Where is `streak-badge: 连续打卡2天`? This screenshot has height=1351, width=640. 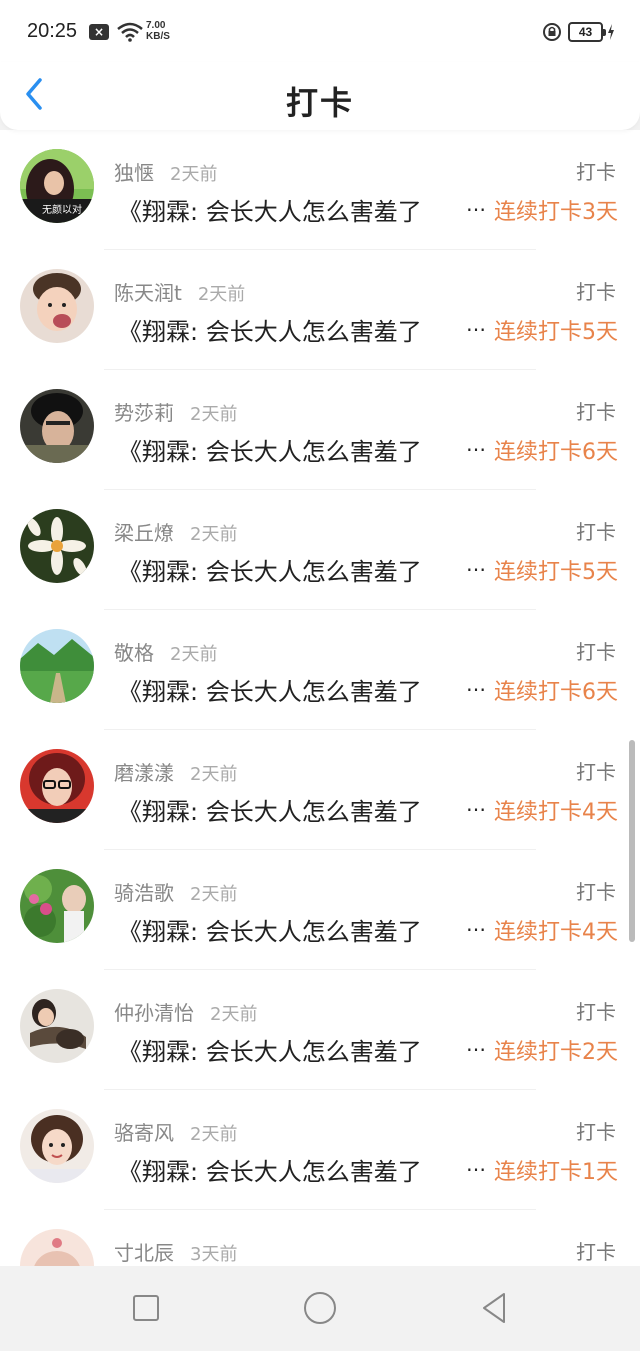 streak-badge: 连续打卡2天 is located at coordinates (556, 1052).